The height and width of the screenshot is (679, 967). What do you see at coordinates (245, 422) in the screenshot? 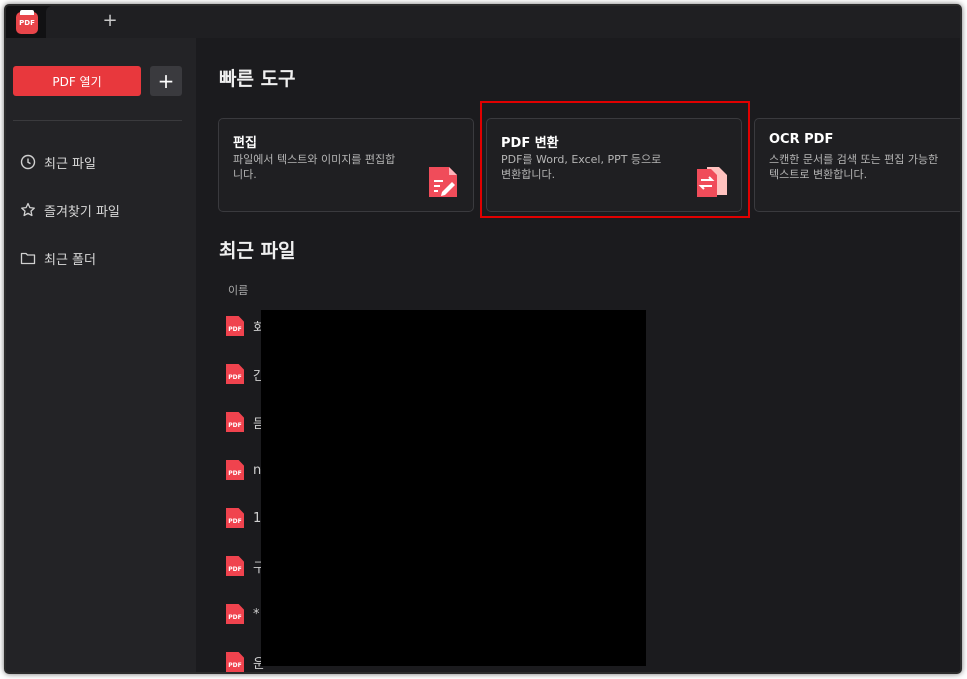
I see `file-row: PDF 듣` at bounding box center [245, 422].